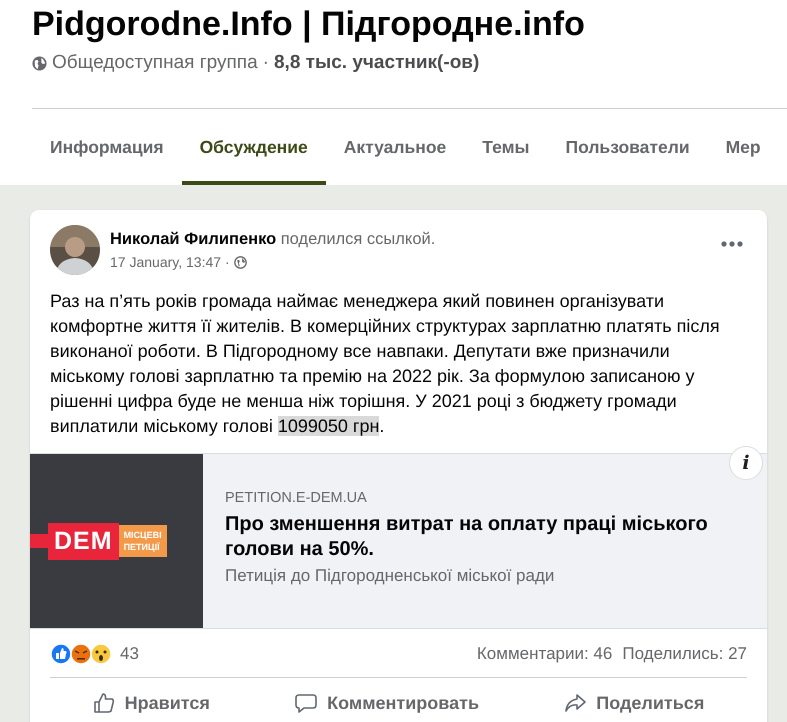  Describe the element at coordinates (684, 654) in the screenshot. I see `share-count: Поделились: 27` at that location.